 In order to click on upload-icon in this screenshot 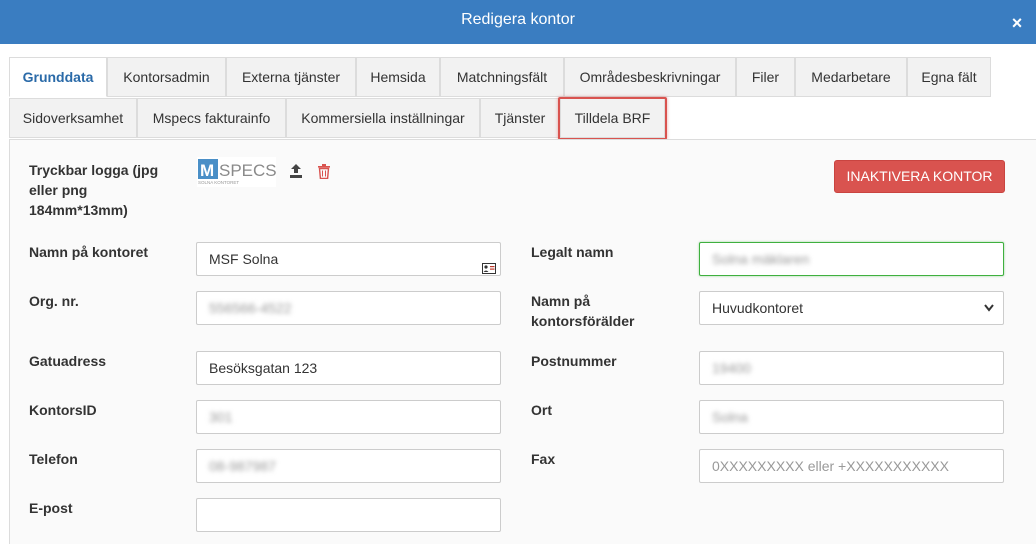, I will do `click(296, 171)`.